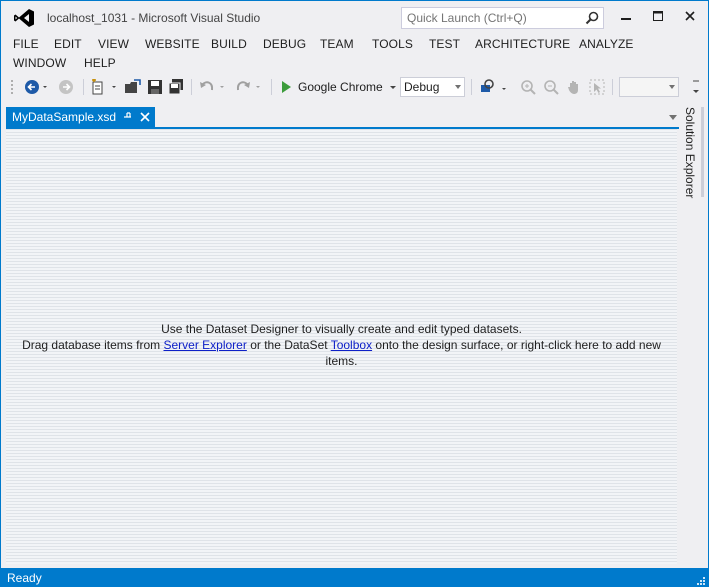  What do you see at coordinates (128, 117) in the screenshot?
I see `pin-icon` at bounding box center [128, 117].